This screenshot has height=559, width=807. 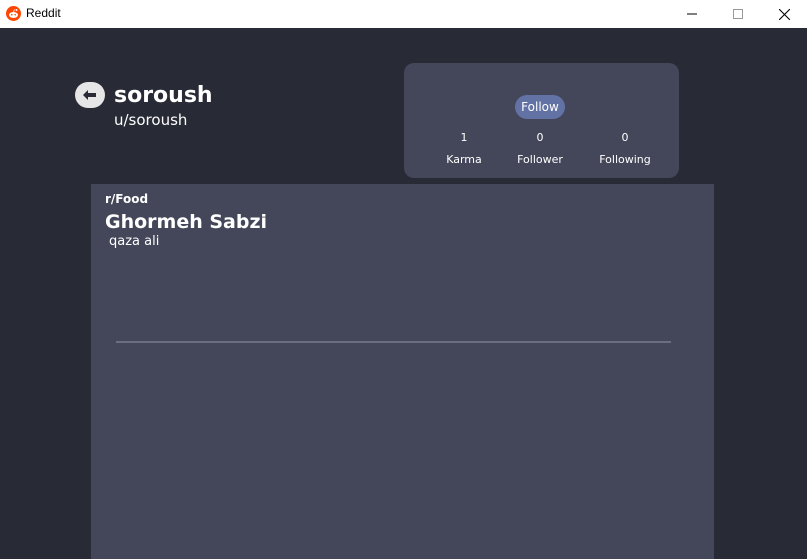 I want to click on minimize-icon, so click(x=692, y=14).